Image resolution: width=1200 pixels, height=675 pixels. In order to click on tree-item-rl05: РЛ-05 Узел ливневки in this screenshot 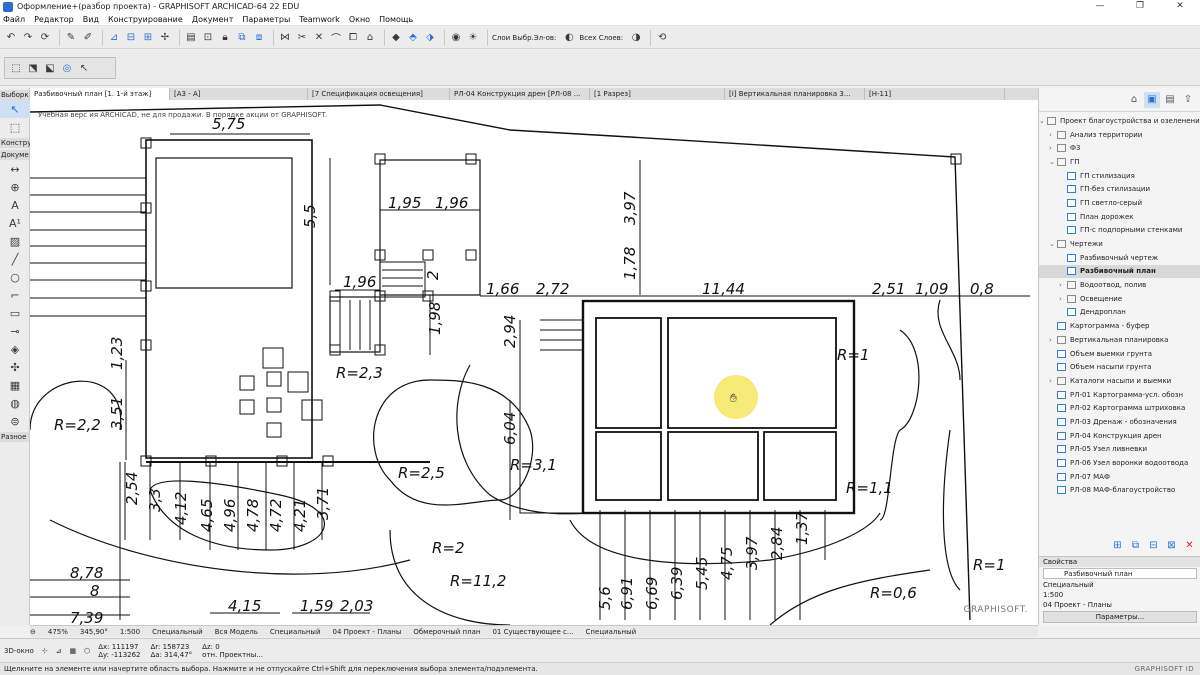, I will do `click(1119, 450)`.